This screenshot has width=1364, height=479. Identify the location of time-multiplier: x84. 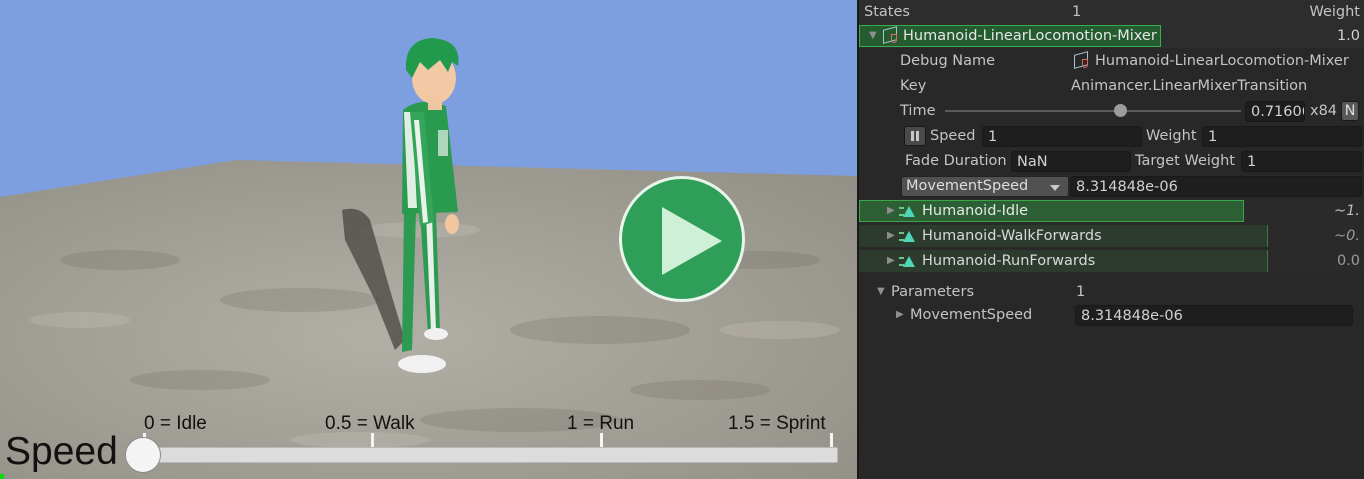
(1324, 111).